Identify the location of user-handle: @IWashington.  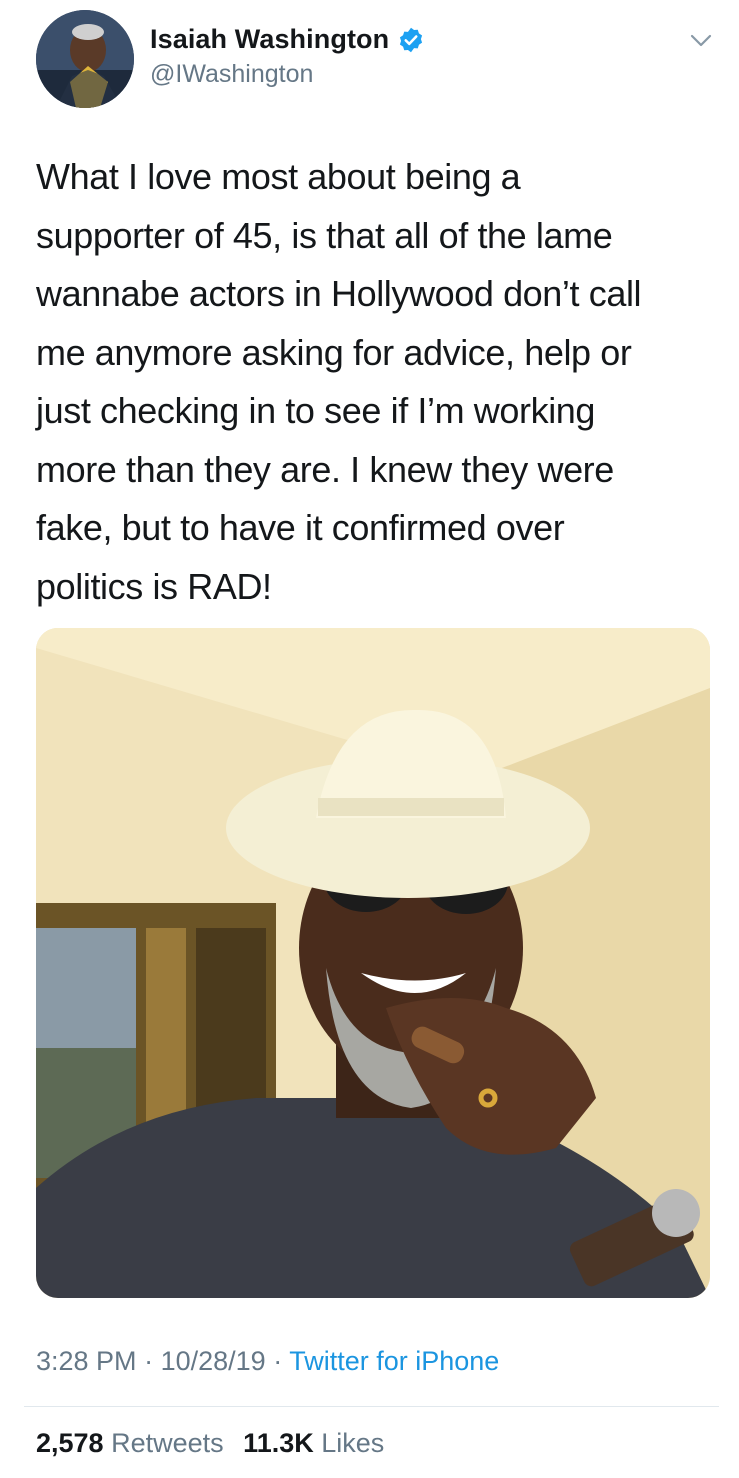
(231, 74).